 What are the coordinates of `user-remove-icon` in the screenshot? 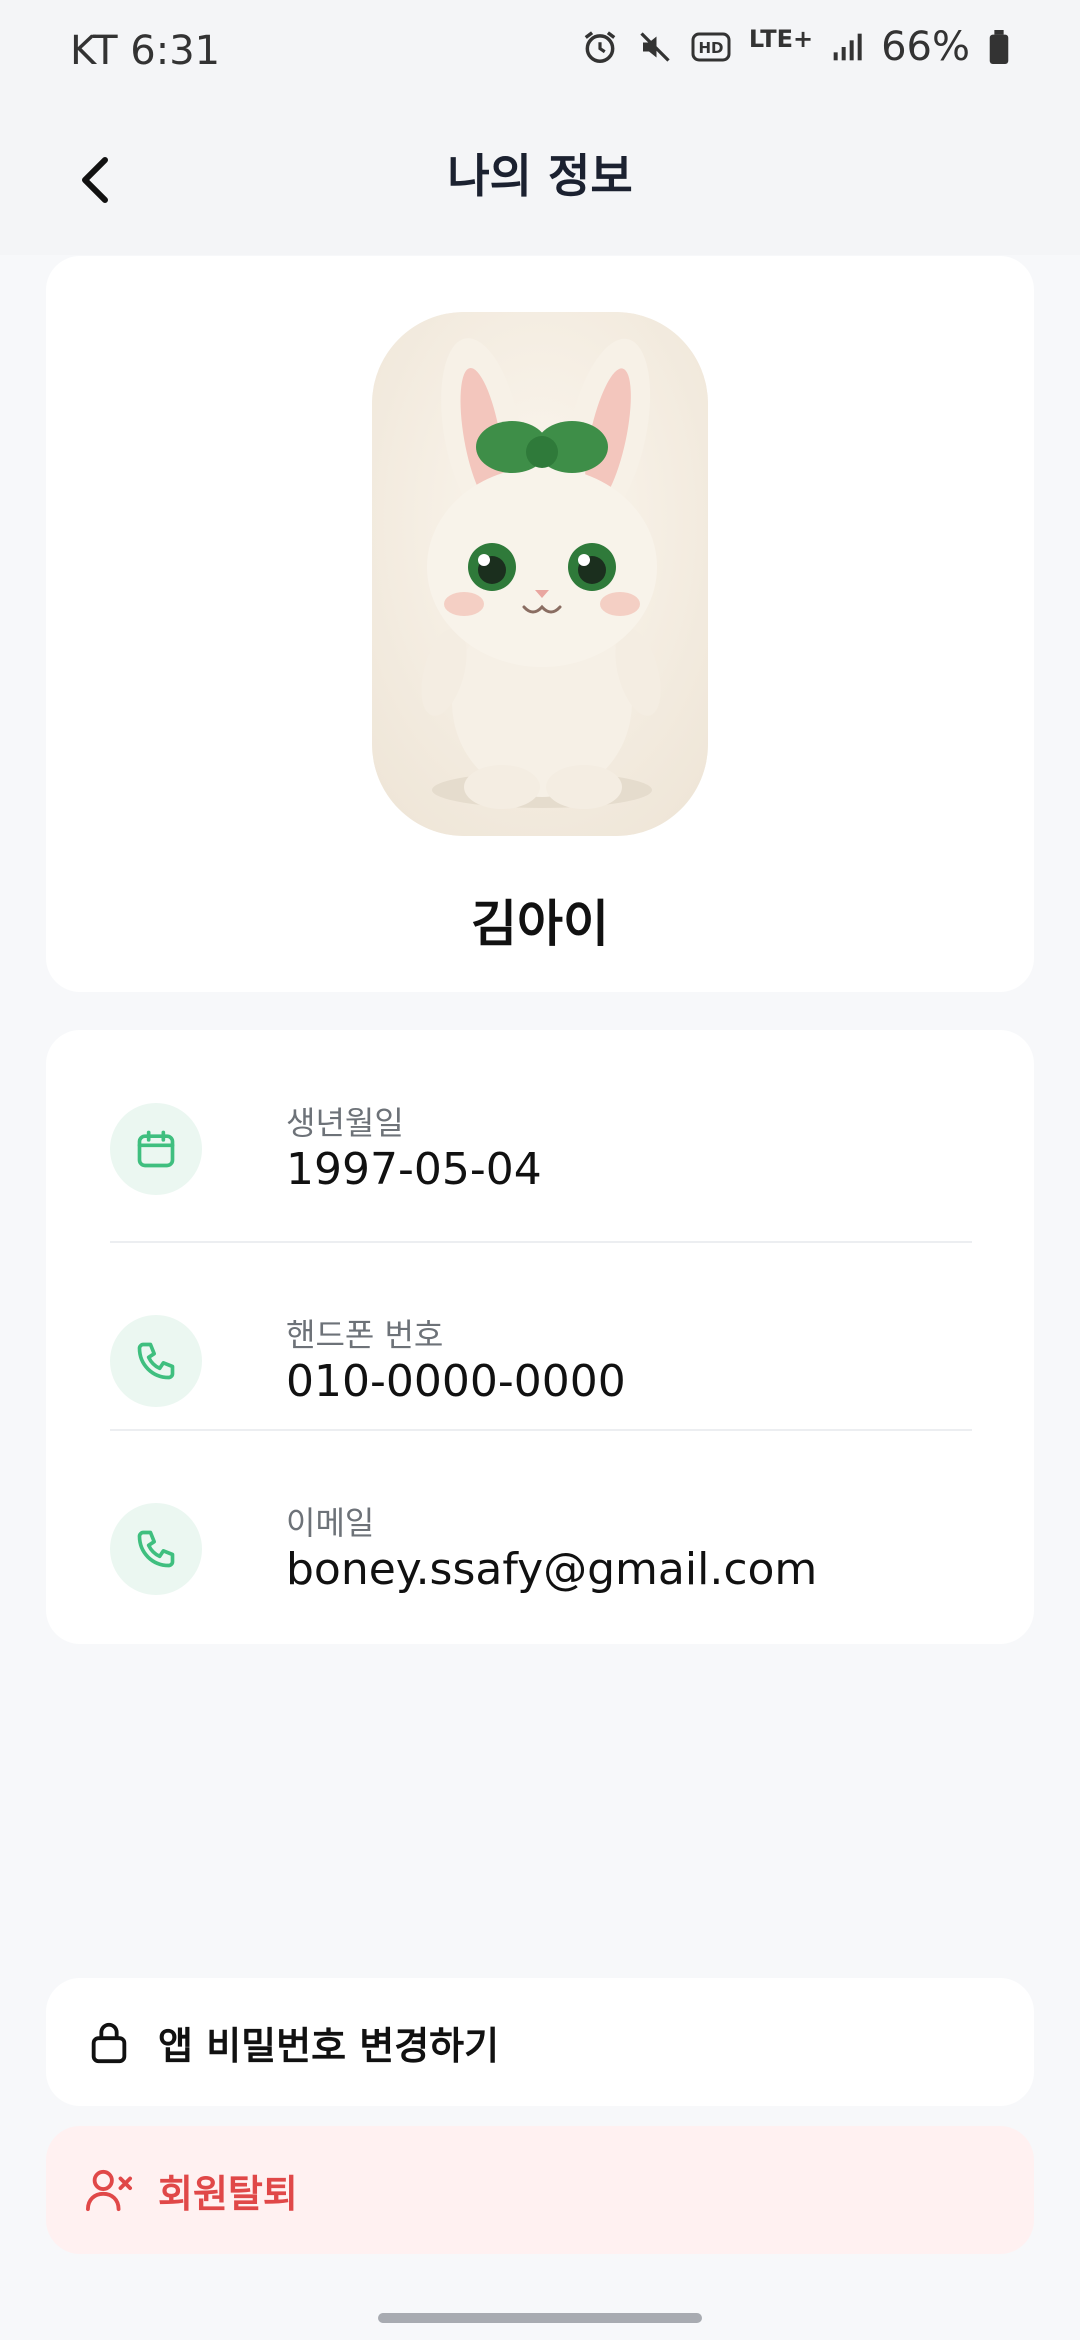 It's located at (109, 2190).